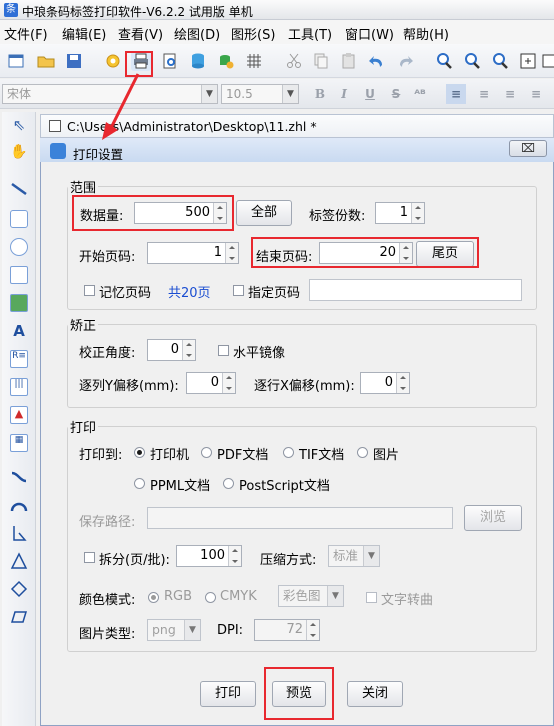 Image resolution: width=554 pixels, height=726 pixels. Describe the element at coordinates (113, 61) in the screenshot. I see `settings-gear-icon` at that location.